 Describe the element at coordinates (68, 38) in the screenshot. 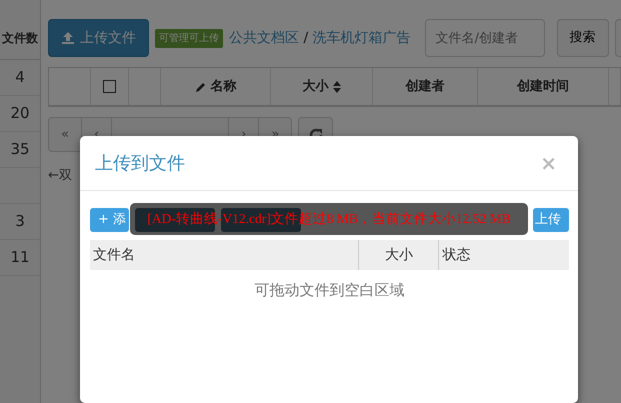

I see `upload-icon` at that location.